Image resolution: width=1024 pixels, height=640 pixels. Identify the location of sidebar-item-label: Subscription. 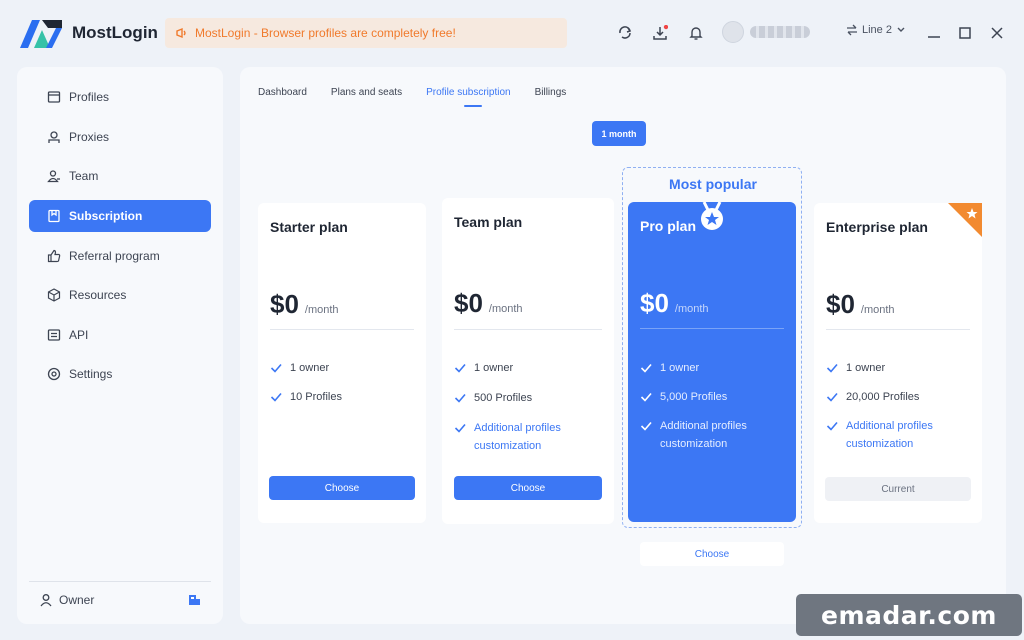
(106, 216).